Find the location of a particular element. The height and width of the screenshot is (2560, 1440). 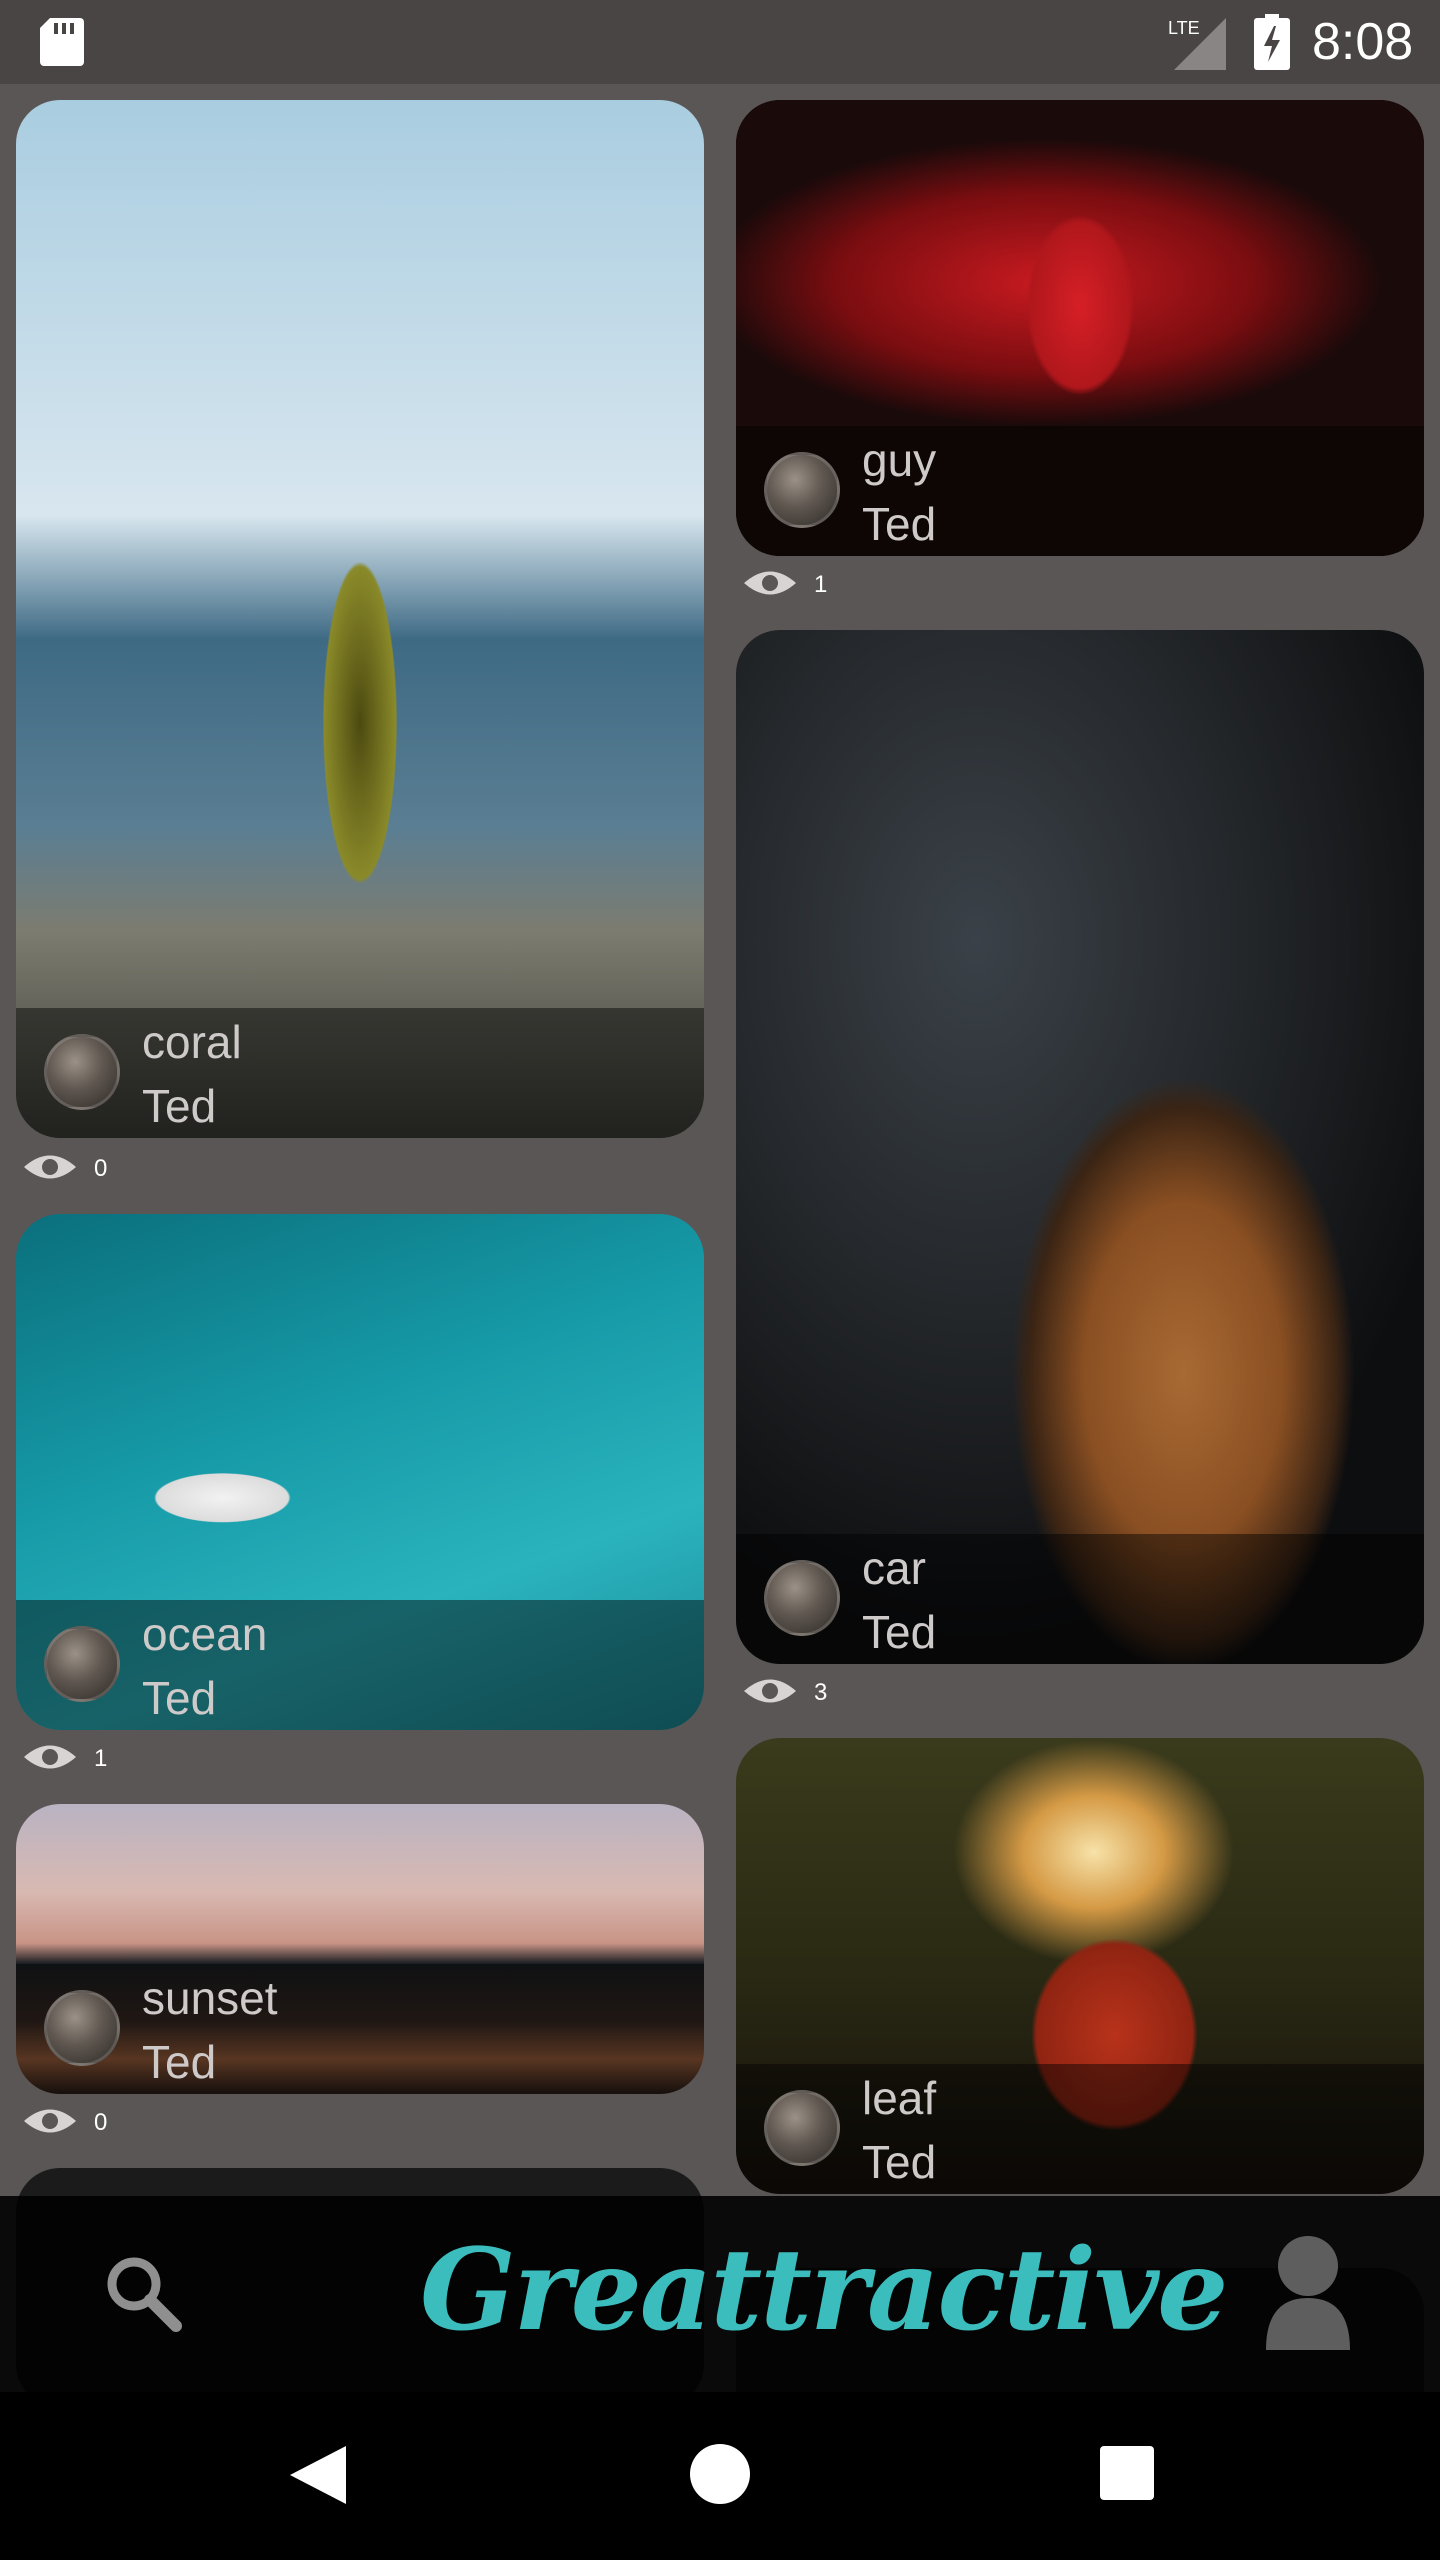

caption-overlay: leaf Ted is located at coordinates (1080, 2129).